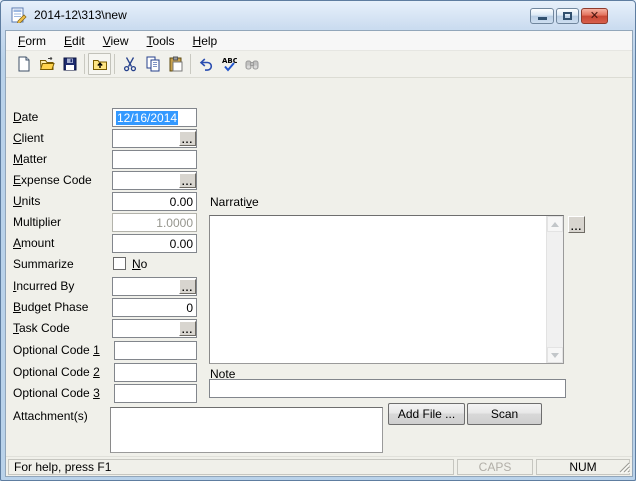  What do you see at coordinates (234, 202) in the screenshot?
I see `narrative-label: Narrative` at bounding box center [234, 202].